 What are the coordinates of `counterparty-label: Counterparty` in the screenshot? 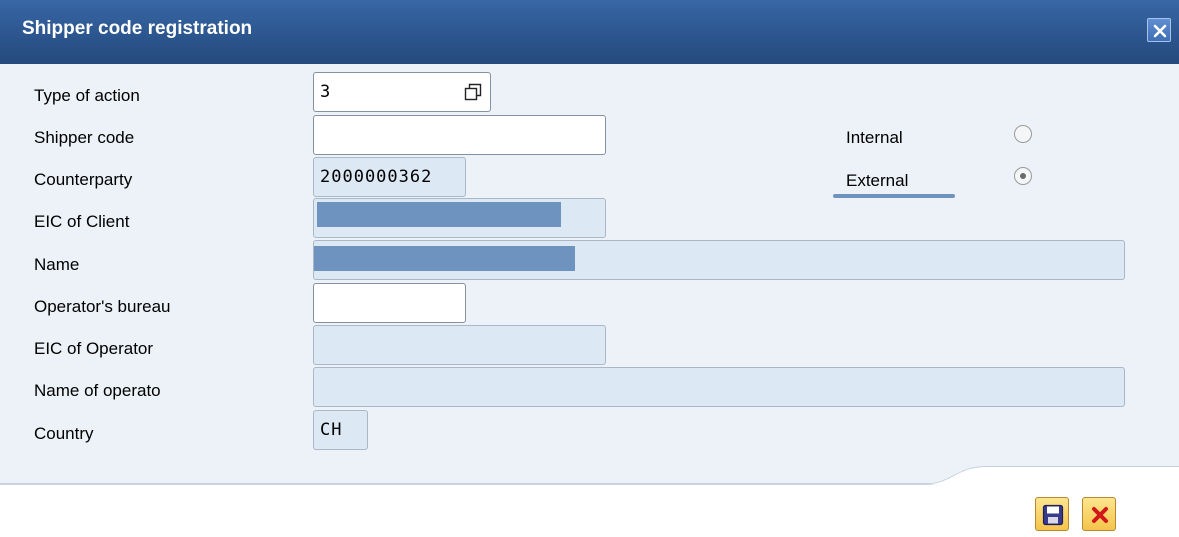 It's located at (83, 179).